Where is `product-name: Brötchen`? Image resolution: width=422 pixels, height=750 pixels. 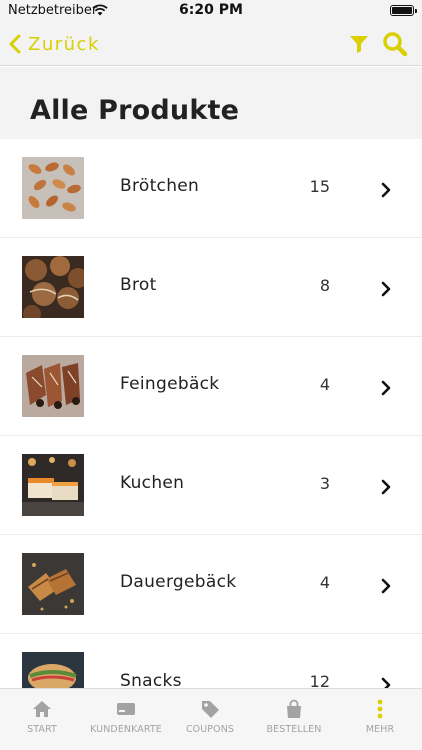 product-name: Brötchen is located at coordinates (160, 186).